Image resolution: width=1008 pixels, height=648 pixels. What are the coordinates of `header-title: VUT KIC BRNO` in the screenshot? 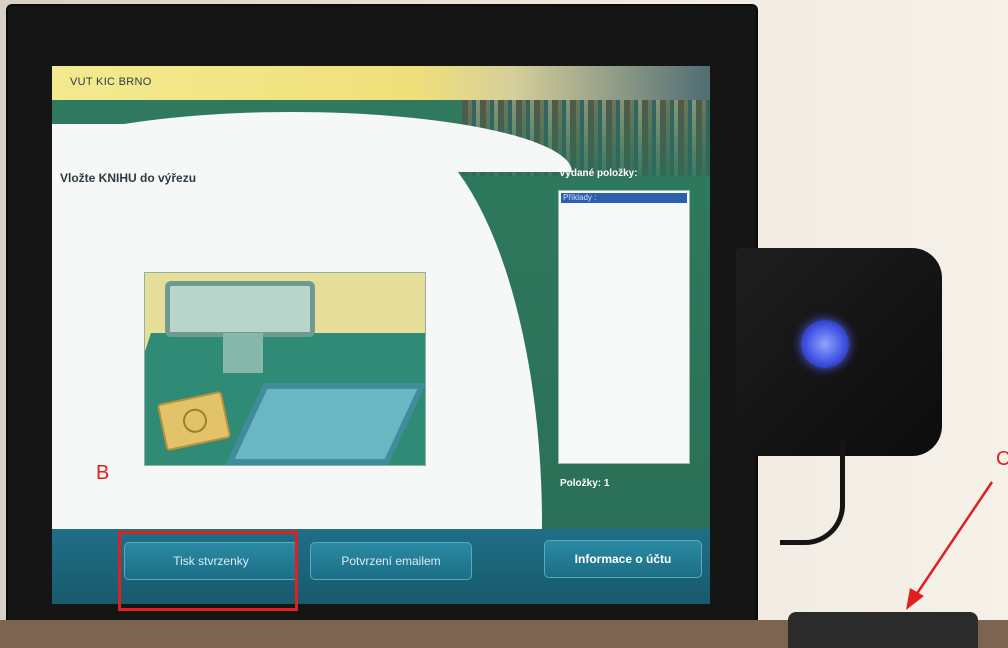 It's located at (111, 82).